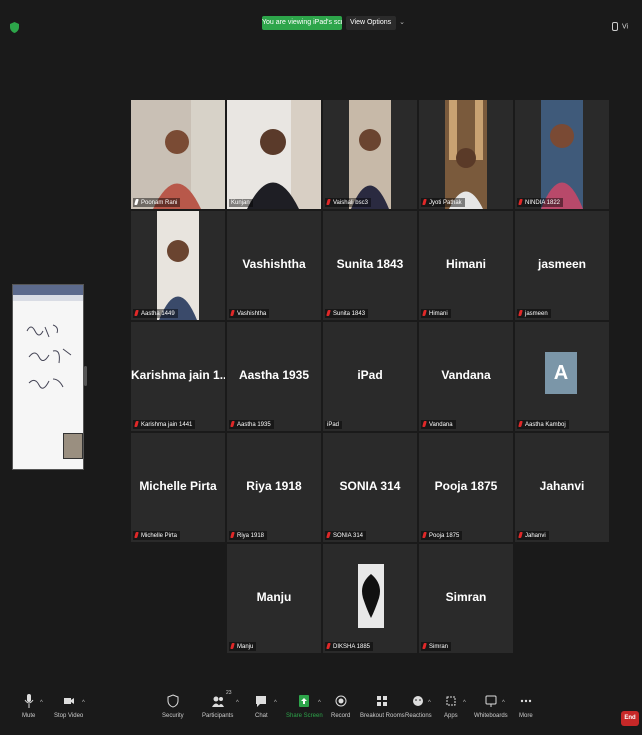  I want to click on participant-name: Vandana, so click(466, 375).